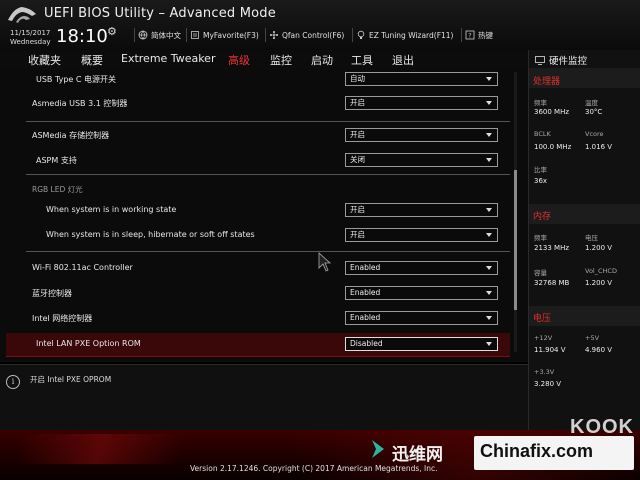 The height and width of the screenshot is (480, 640). What do you see at coordinates (550, 350) in the screenshot?
I see `v12-value: 11.904 V` at bounding box center [550, 350].